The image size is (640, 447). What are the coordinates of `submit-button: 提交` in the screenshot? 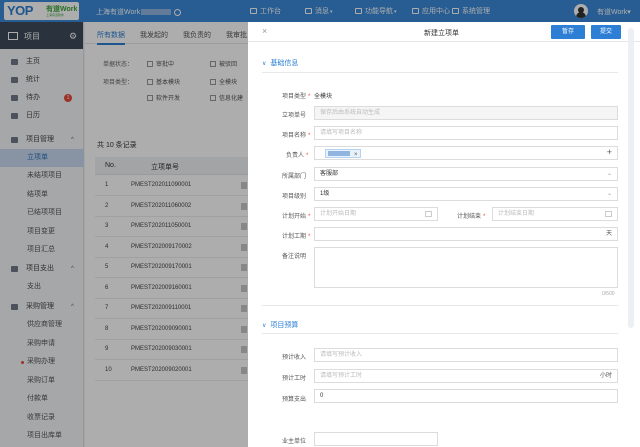 It's located at (606, 32).